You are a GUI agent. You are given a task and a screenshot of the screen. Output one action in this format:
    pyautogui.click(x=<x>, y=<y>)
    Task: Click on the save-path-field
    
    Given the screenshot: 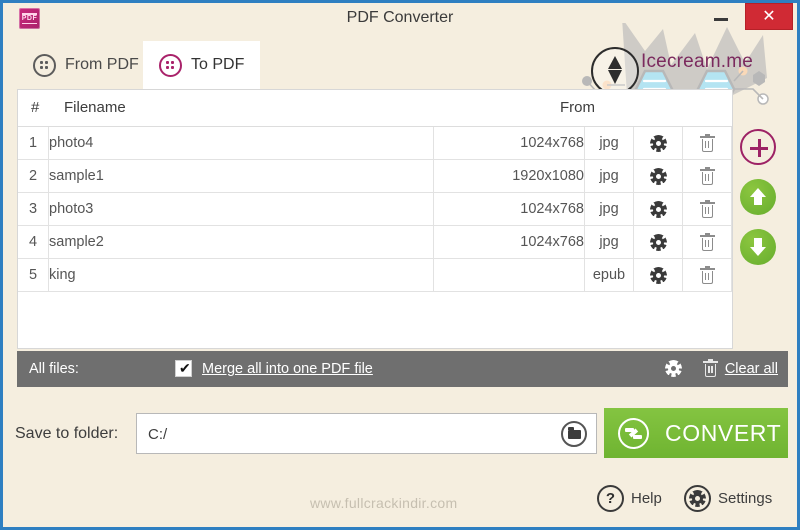 What is the action you would take?
    pyautogui.click(x=366, y=434)
    